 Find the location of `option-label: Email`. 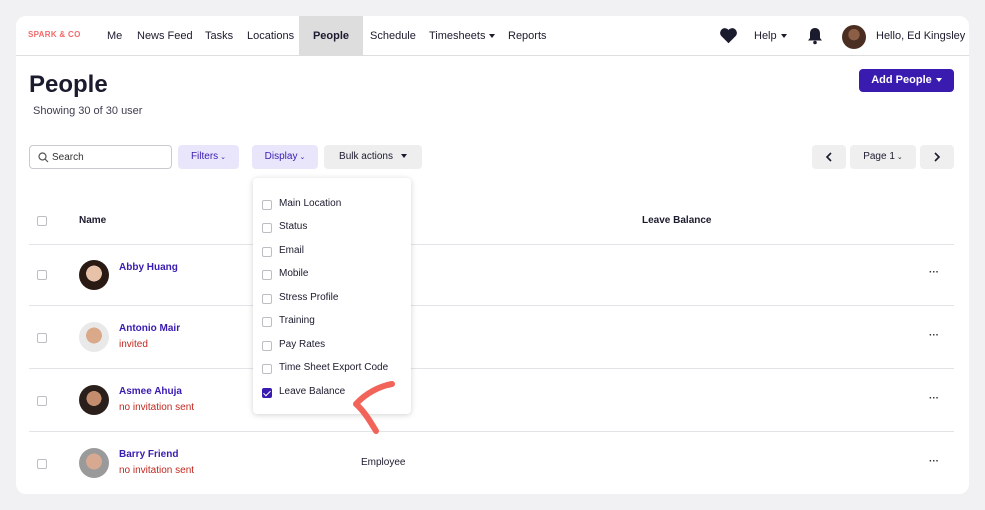

option-label: Email is located at coordinates (292, 250).